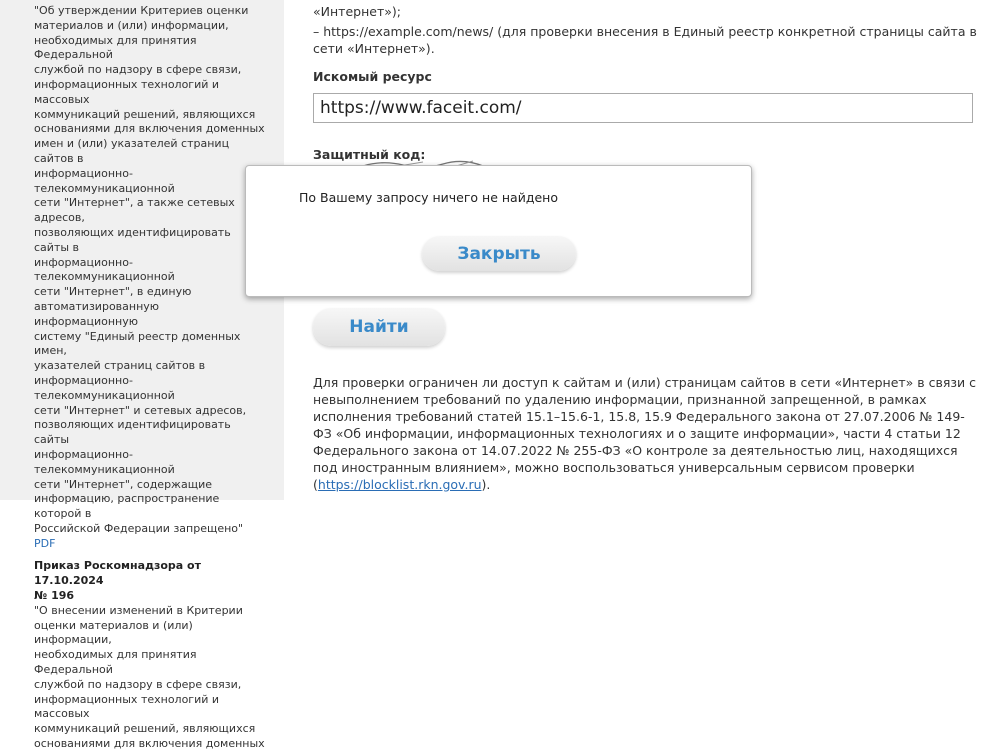  What do you see at coordinates (643, 108) in the screenshot?
I see `search-input` at bounding box center [643, 108].